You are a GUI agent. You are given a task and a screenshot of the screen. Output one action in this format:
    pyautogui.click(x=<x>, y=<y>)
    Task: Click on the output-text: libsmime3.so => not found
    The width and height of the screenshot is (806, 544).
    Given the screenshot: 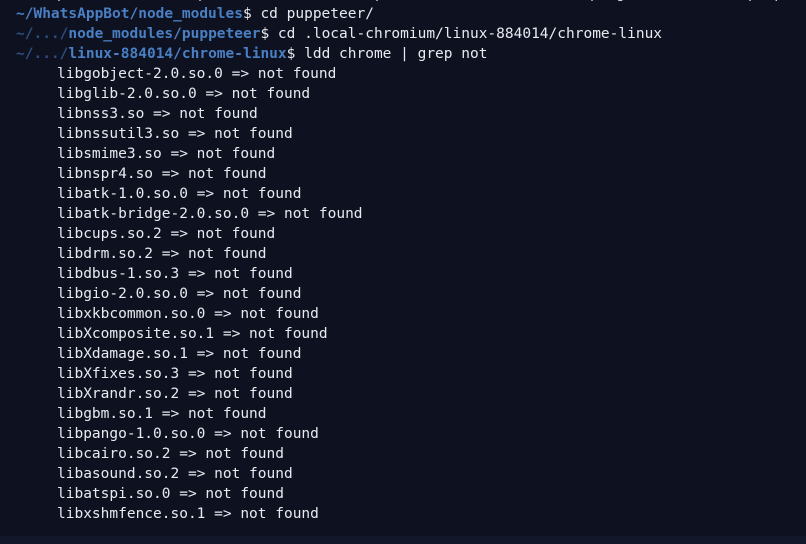 What is the action you would take?
    pyautogui.click(x=166, y=154)
    